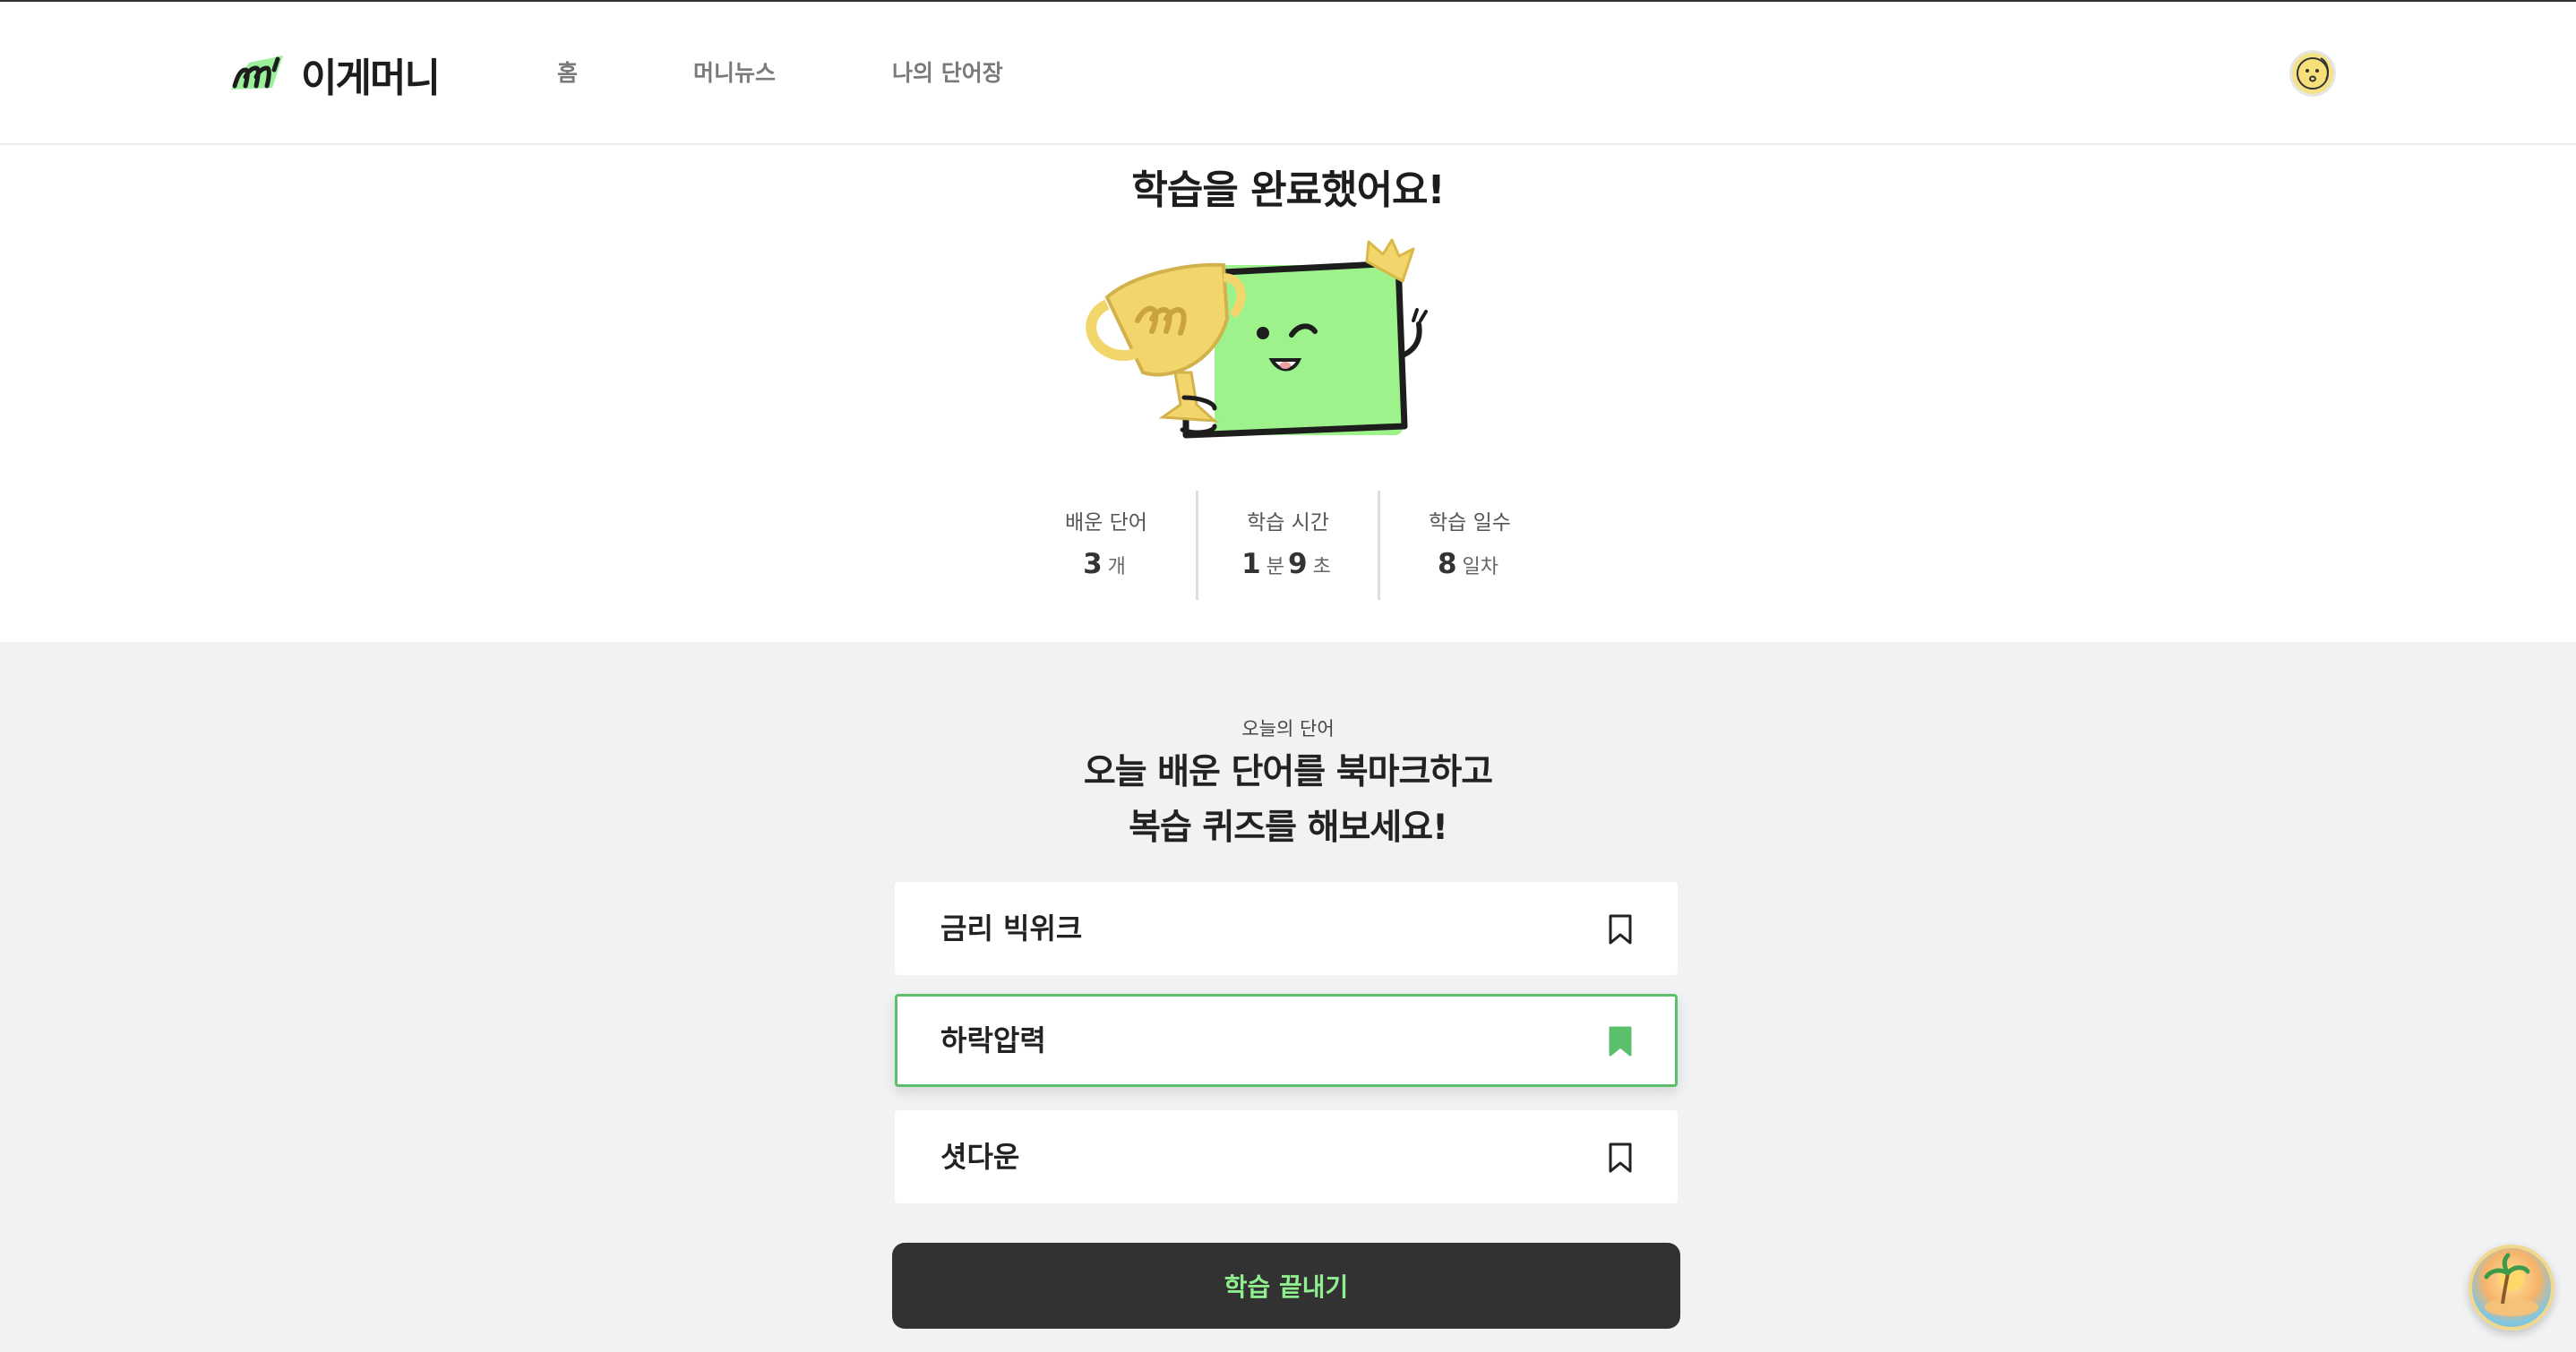 The height and width of the screenshot is (1352, 2576). Describe the element at coordinates (1286, 1040) in the screenshot. I see `word-card-bookmarked: 하락압력` at that location.